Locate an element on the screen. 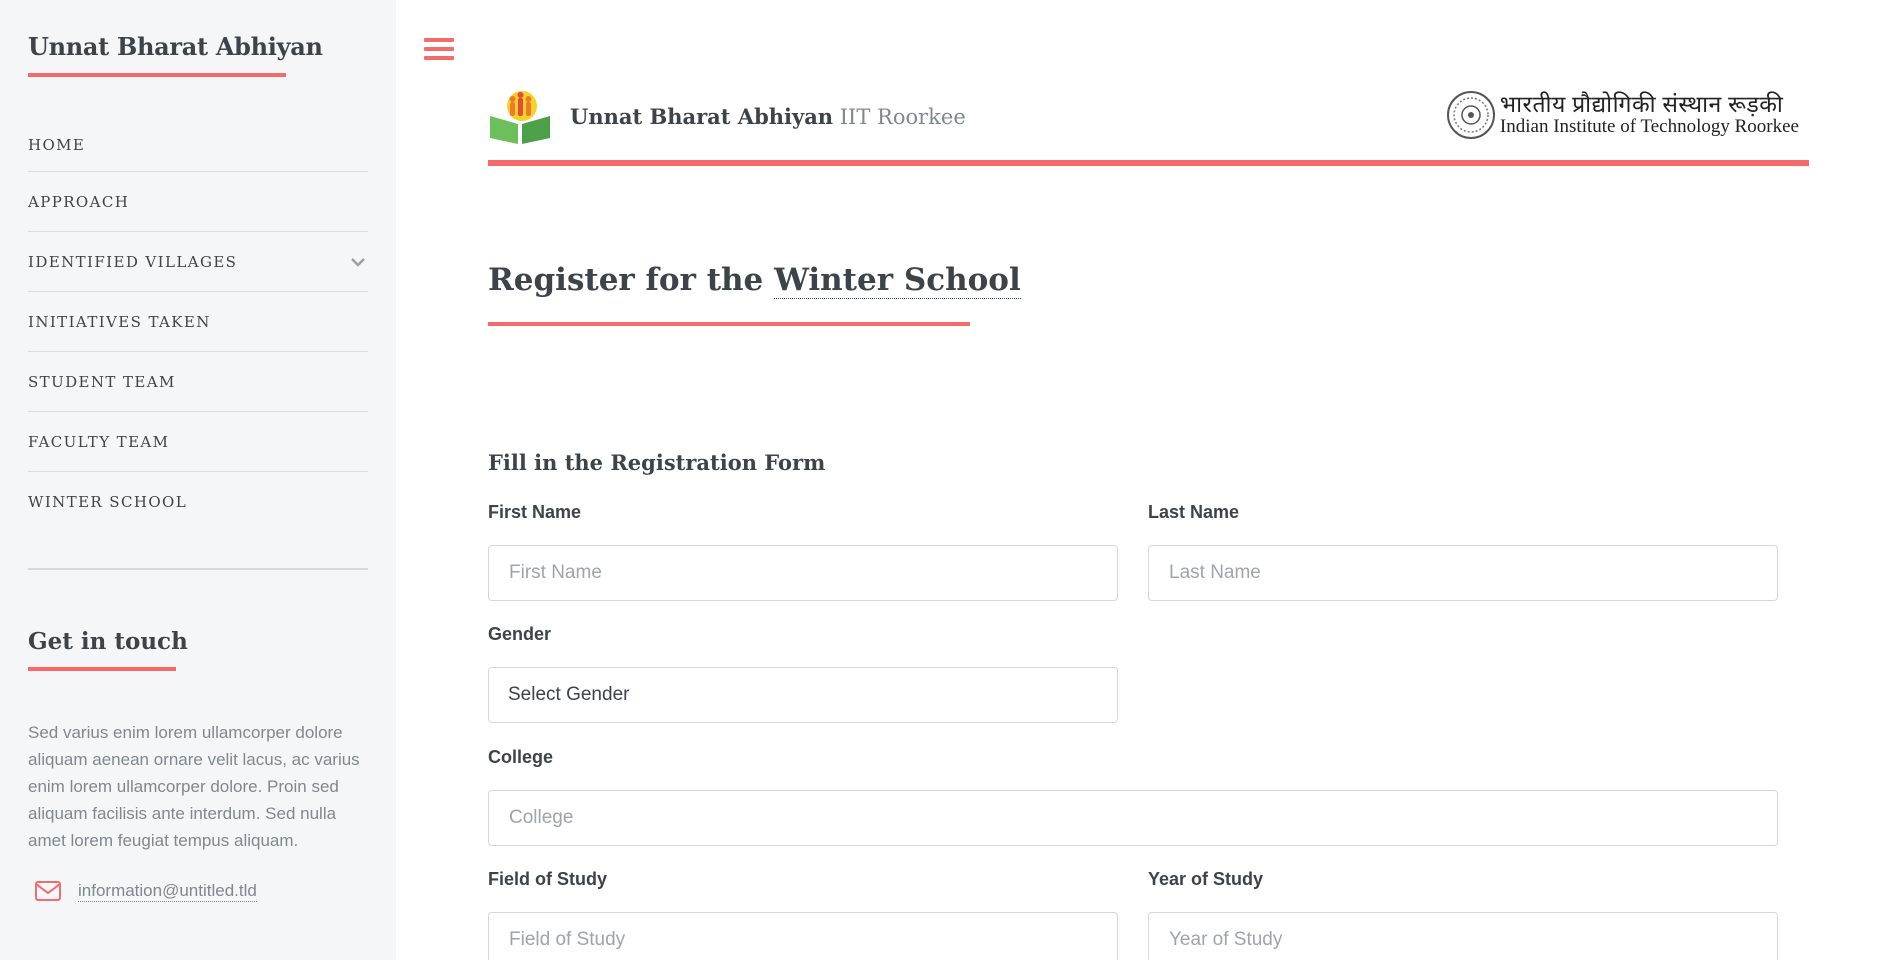 This screenshot has height=960, width=1899. page-title: Register for the Winter School is located at coordinates (754, 280).